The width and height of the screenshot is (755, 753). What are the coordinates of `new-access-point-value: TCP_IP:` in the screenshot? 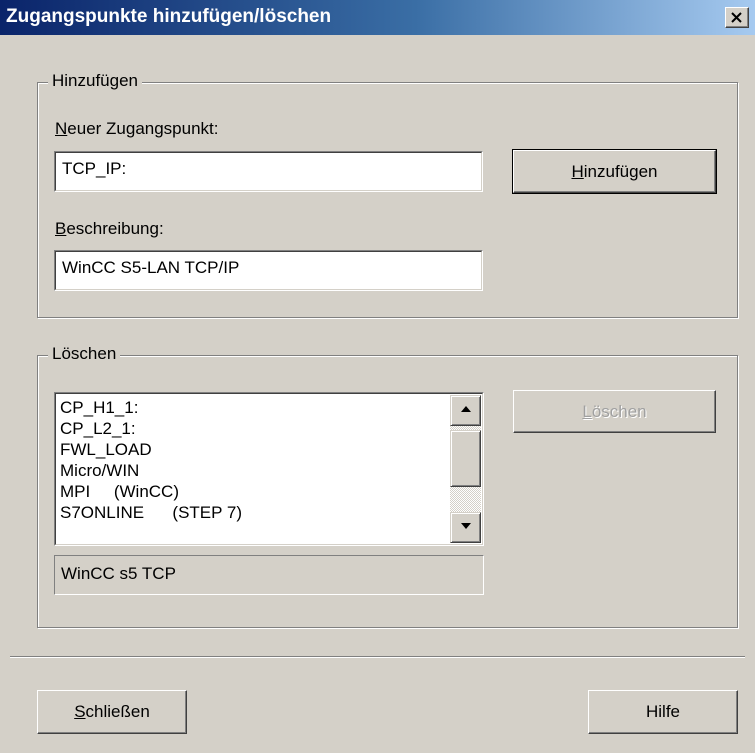 It's located at (94, 168).